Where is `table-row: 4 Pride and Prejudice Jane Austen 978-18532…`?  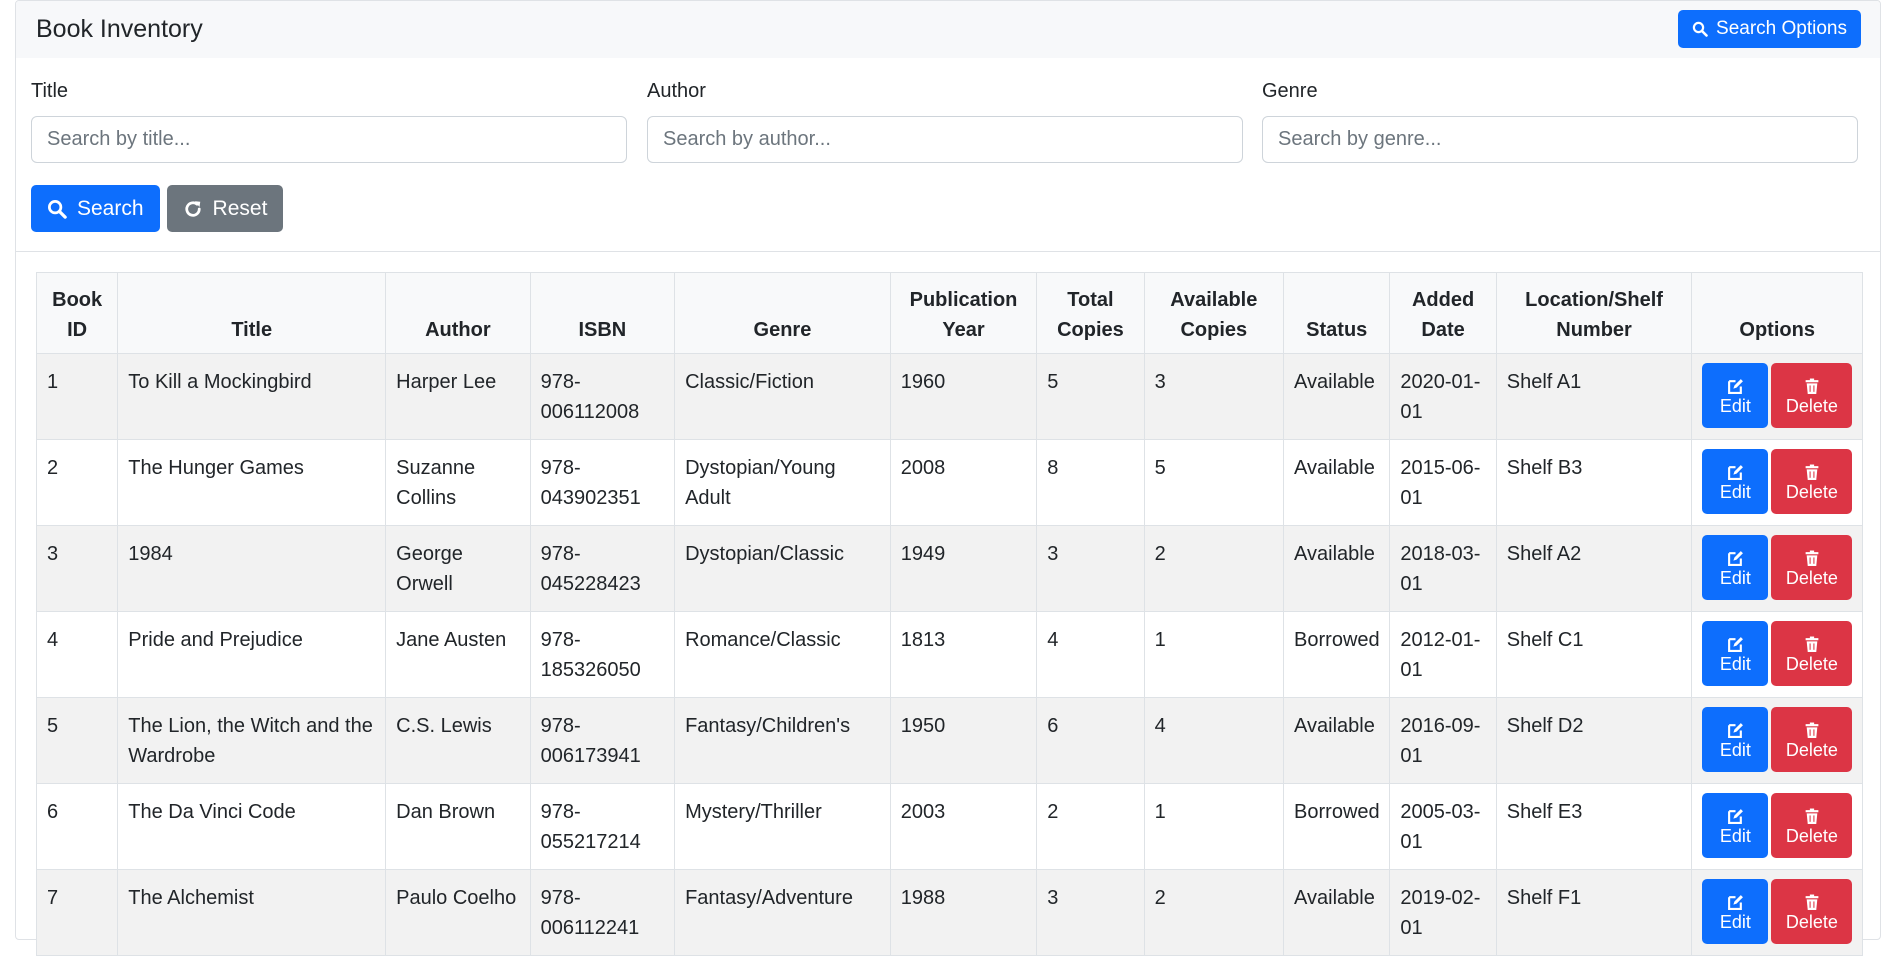 table-row: 4 Pride and Prejudice Jane Austen 978-18532… is located at coordinates (949, 654).